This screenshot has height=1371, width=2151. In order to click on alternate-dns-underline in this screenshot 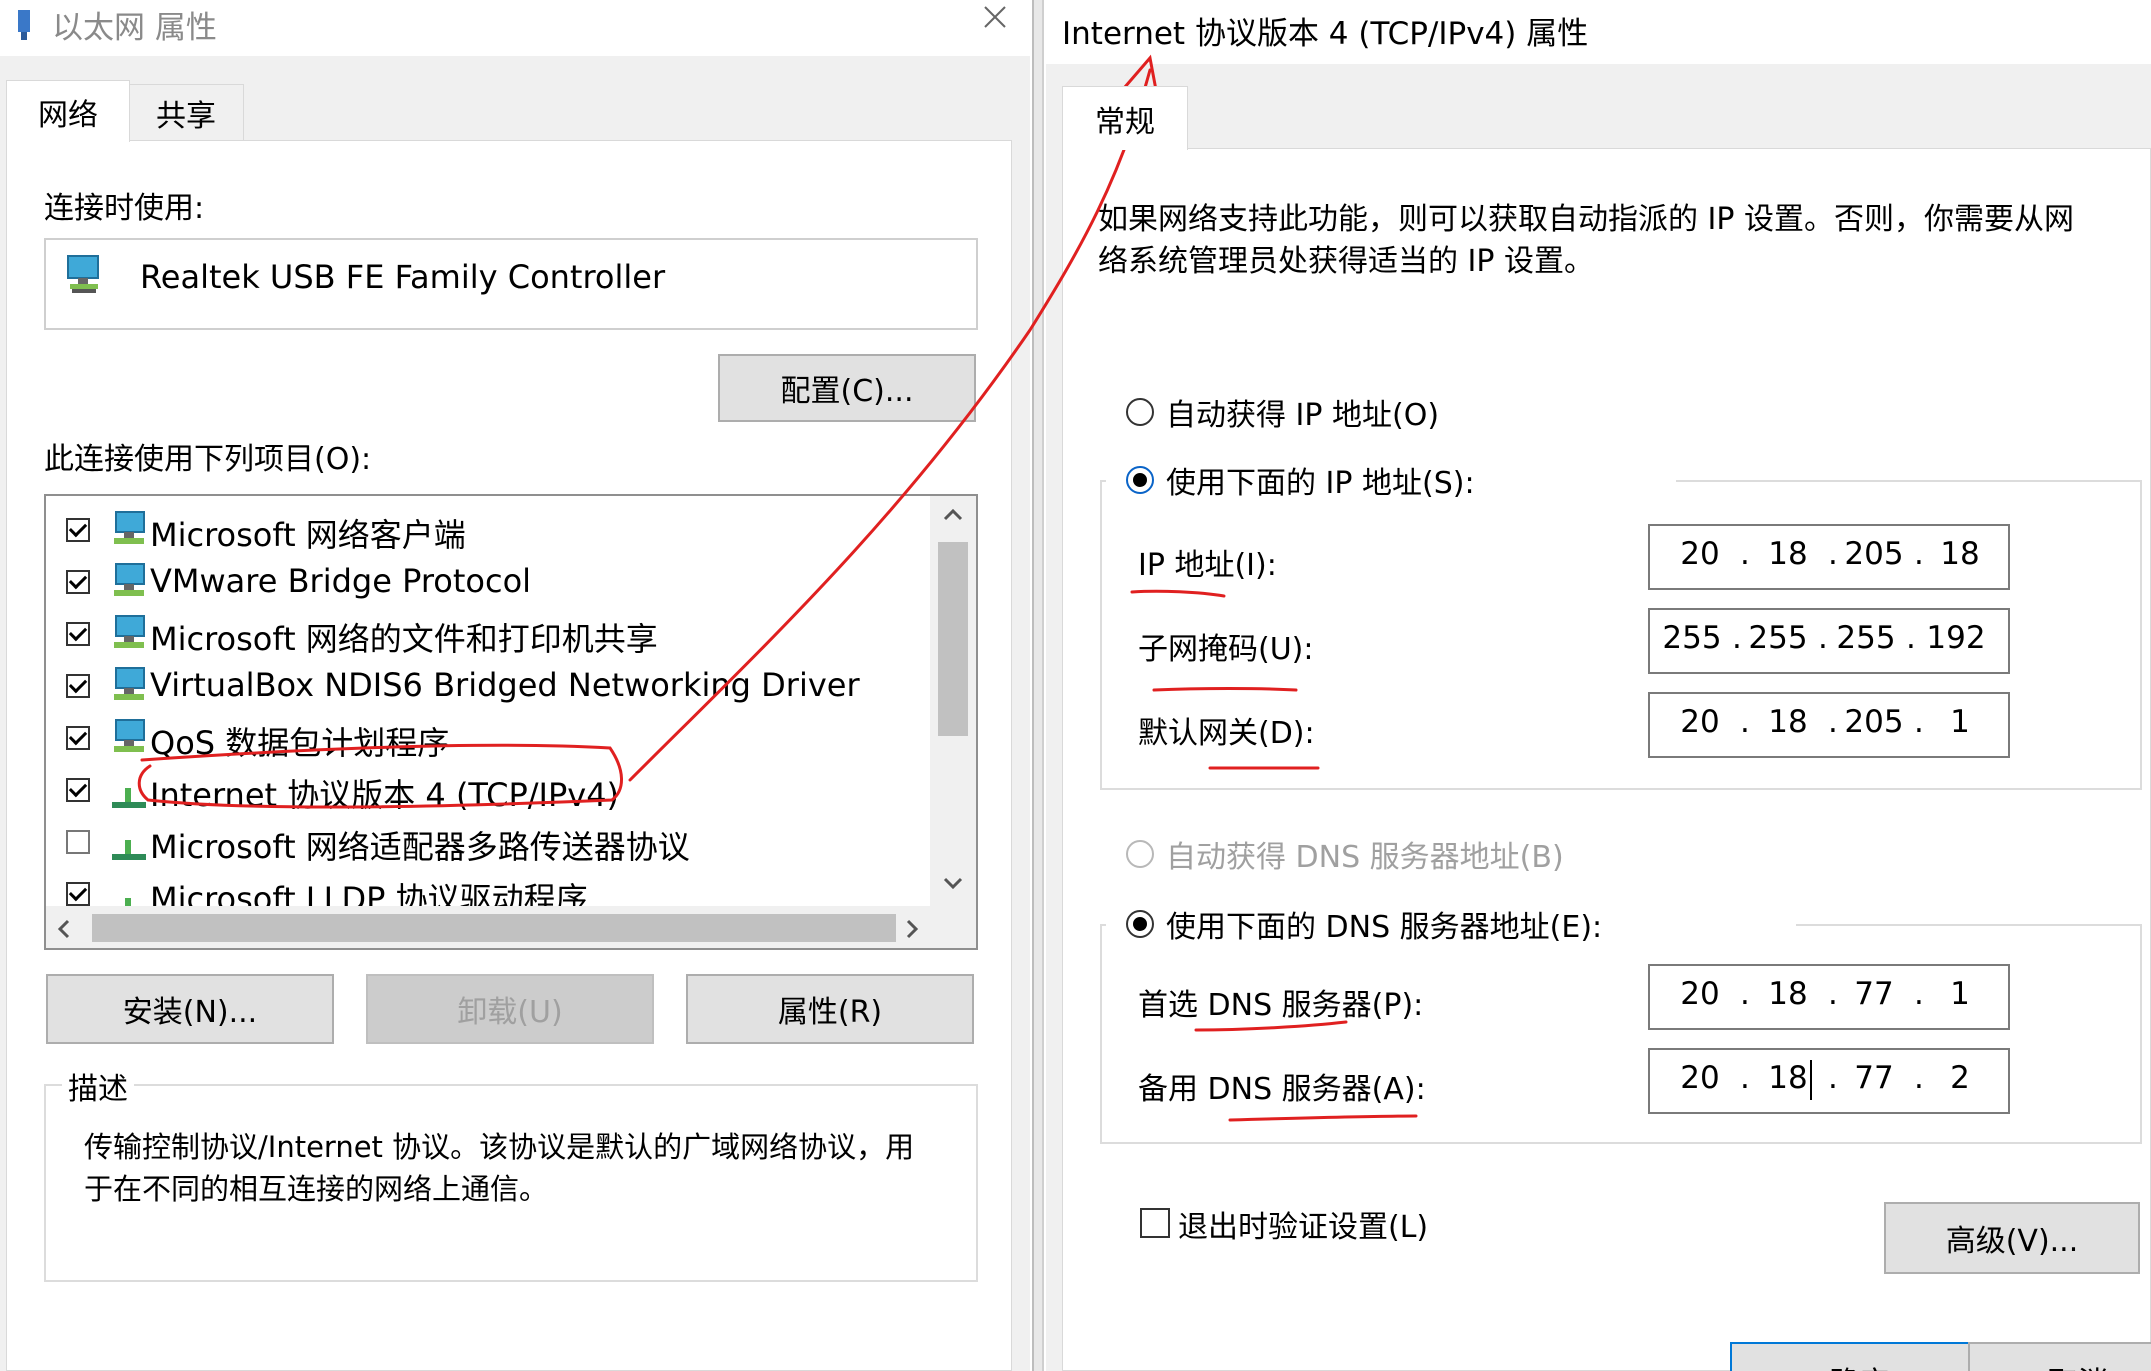, I will do `click(1323, 1118)`.